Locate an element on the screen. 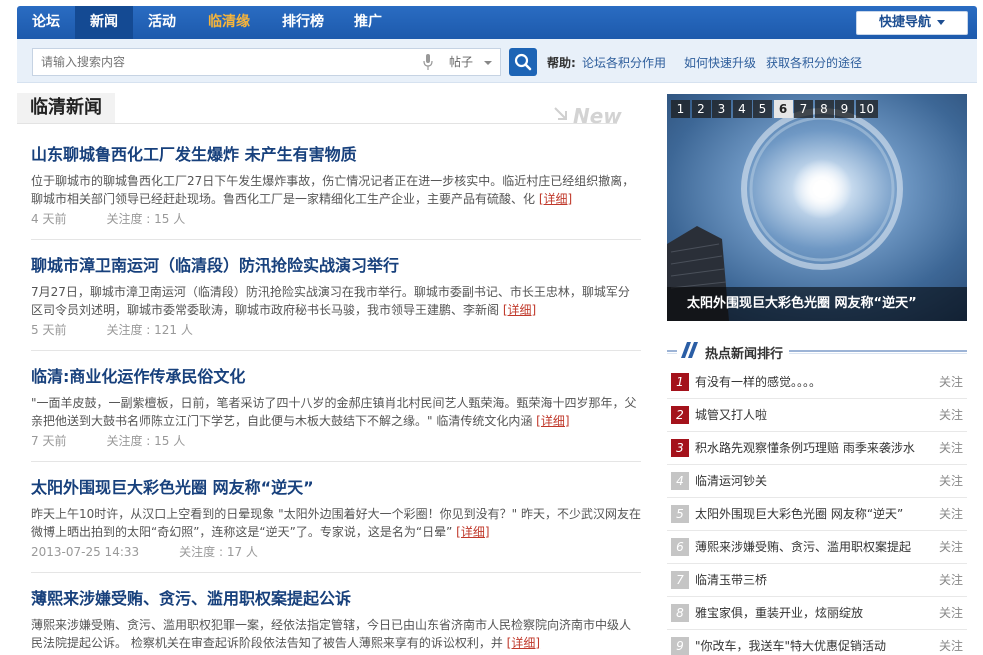 This screenshot has width=983, height=655. rank-badge: 1 is located at coordinates (680, 382).